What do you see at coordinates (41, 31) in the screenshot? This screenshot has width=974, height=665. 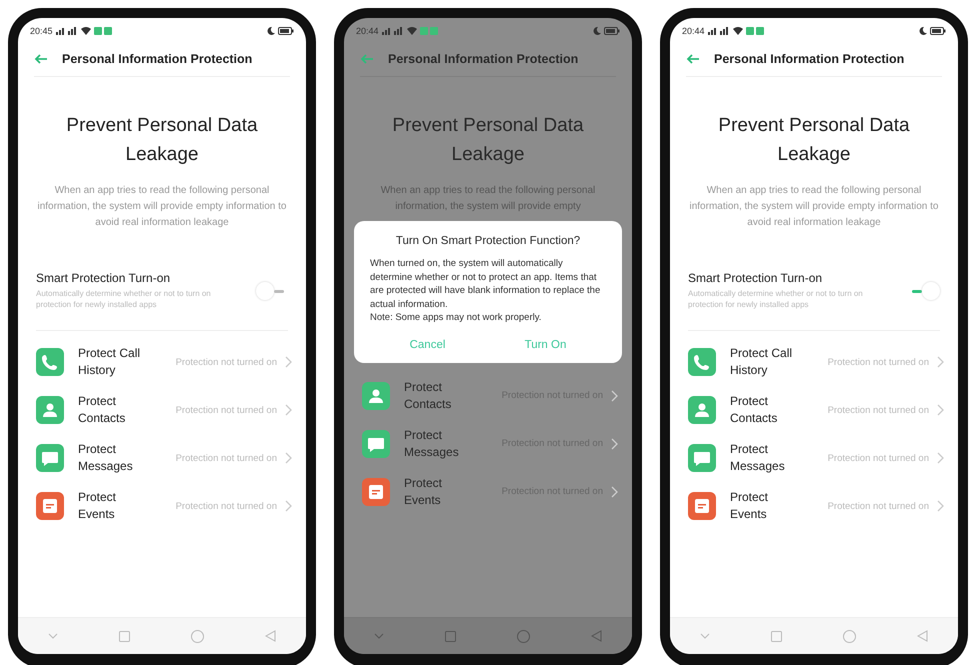 I see `status-time: 20:45` at bounding box center [41, 31].